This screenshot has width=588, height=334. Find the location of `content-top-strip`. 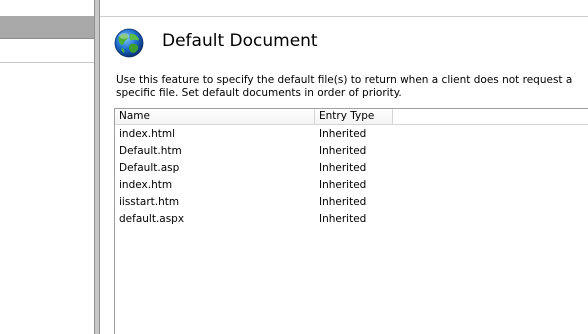

content-top-strip is located at coordinates (344, 8).